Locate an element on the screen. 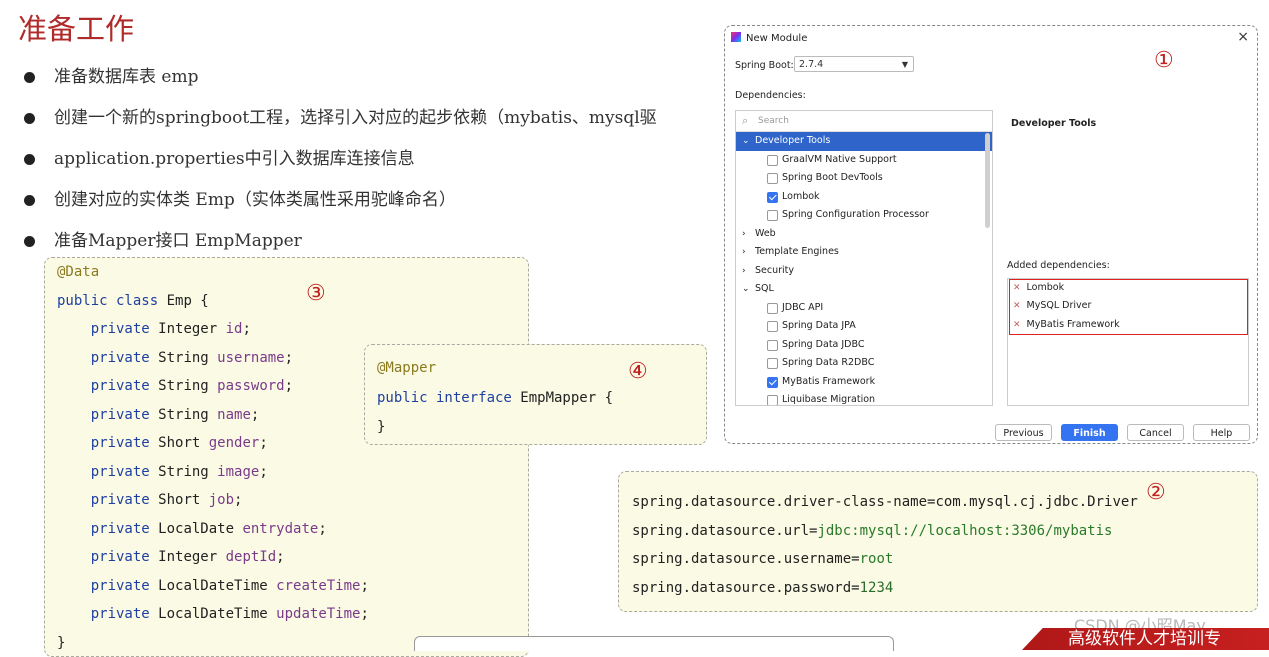 Image resolution: width=1269 pixels, height=657 pixels. dependency-item: Spring Data JDBC is located at coordinates (864, 345).